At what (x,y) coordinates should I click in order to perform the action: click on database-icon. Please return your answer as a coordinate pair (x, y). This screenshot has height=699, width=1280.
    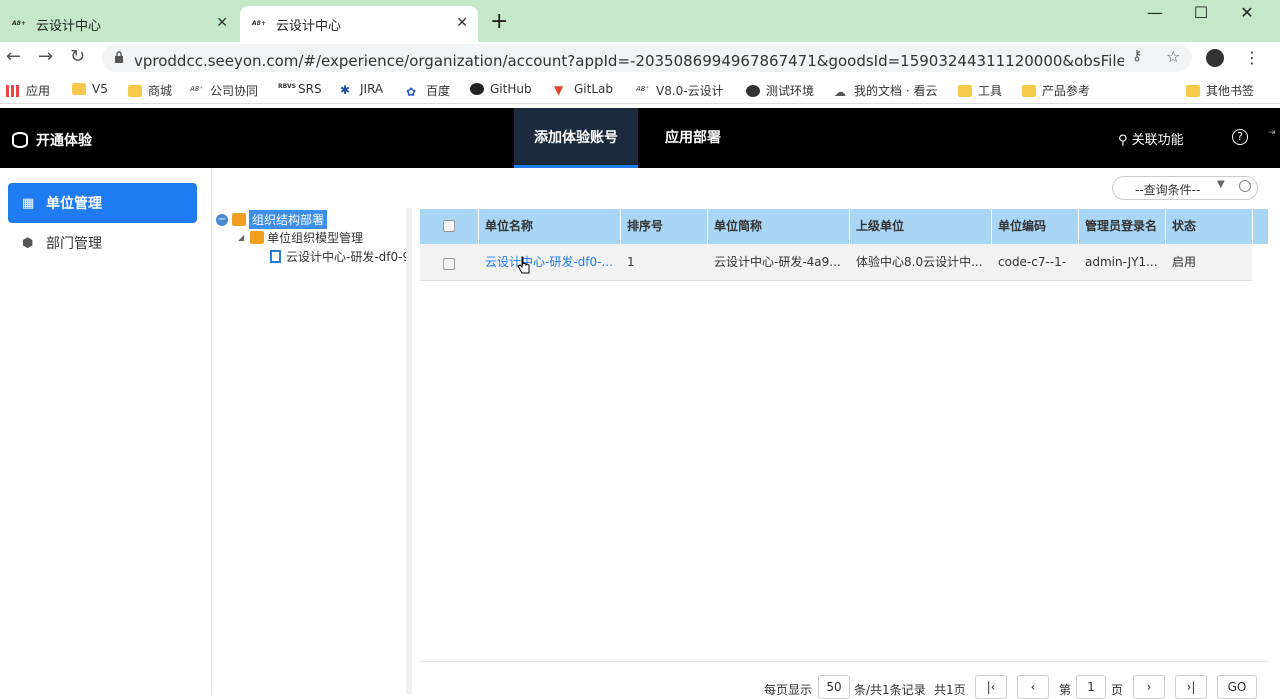
    Looking at the image, I should click on (20, 140).